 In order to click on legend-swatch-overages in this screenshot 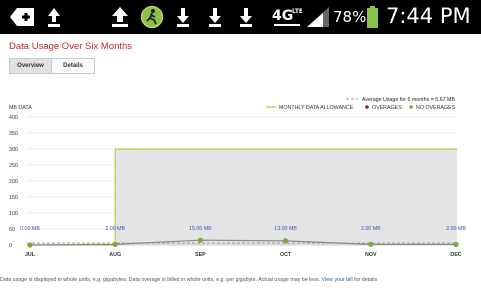, I will do `click(367, 107)`.